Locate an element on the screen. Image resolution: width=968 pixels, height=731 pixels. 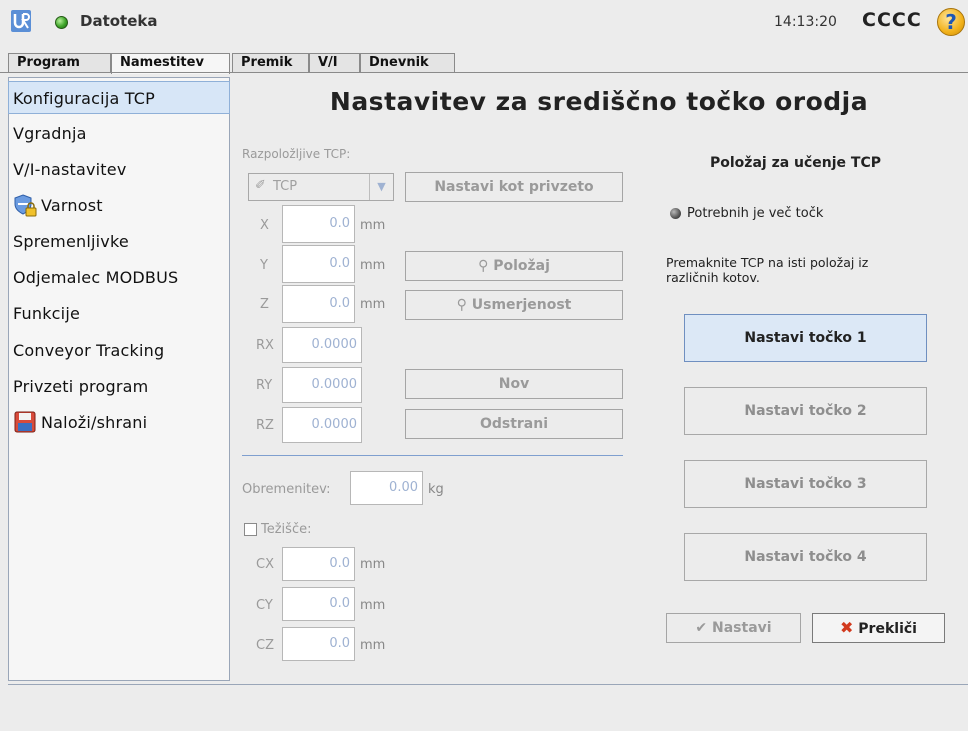
chevron-down-icon: ▼ is located at coordinates (381, 187).